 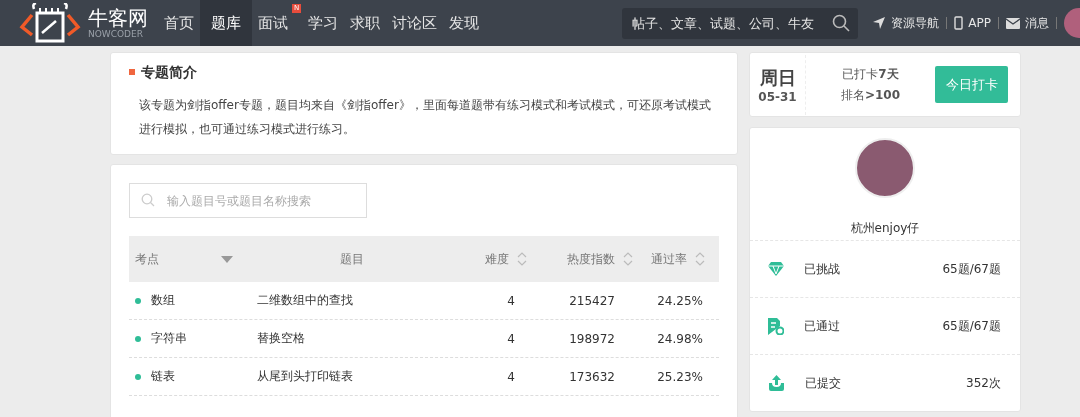 What do you see at coordinates (592, 338) in the screenshot?
I see `table-cell: 198972` at bounding box center [592, 338].